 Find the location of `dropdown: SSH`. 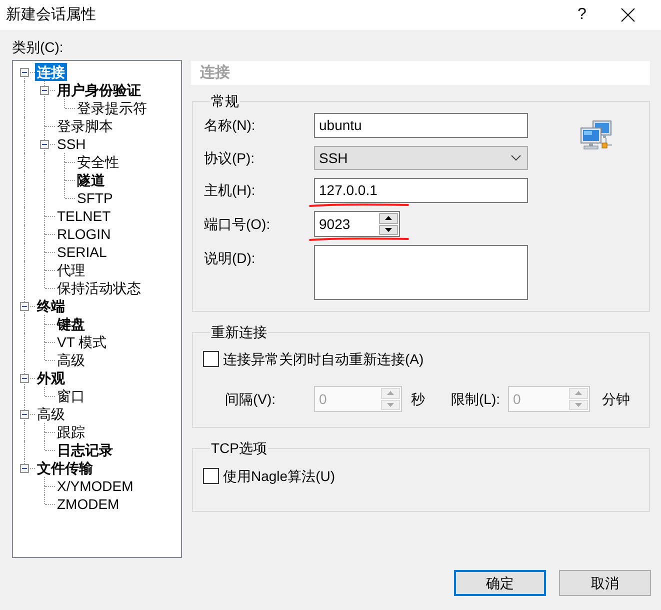

dropdown: SSH is located at coordinates (421, 158).